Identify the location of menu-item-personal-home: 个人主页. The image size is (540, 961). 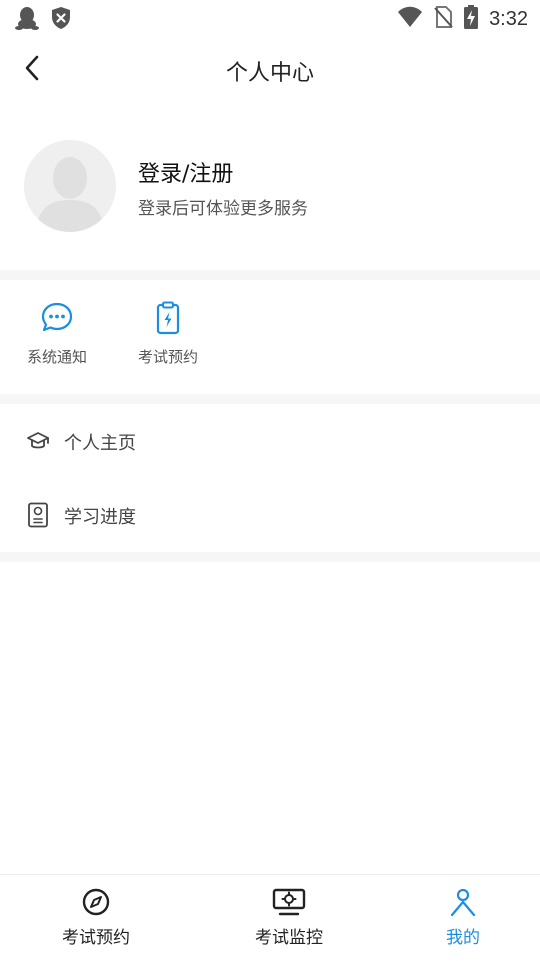
(270, 441).